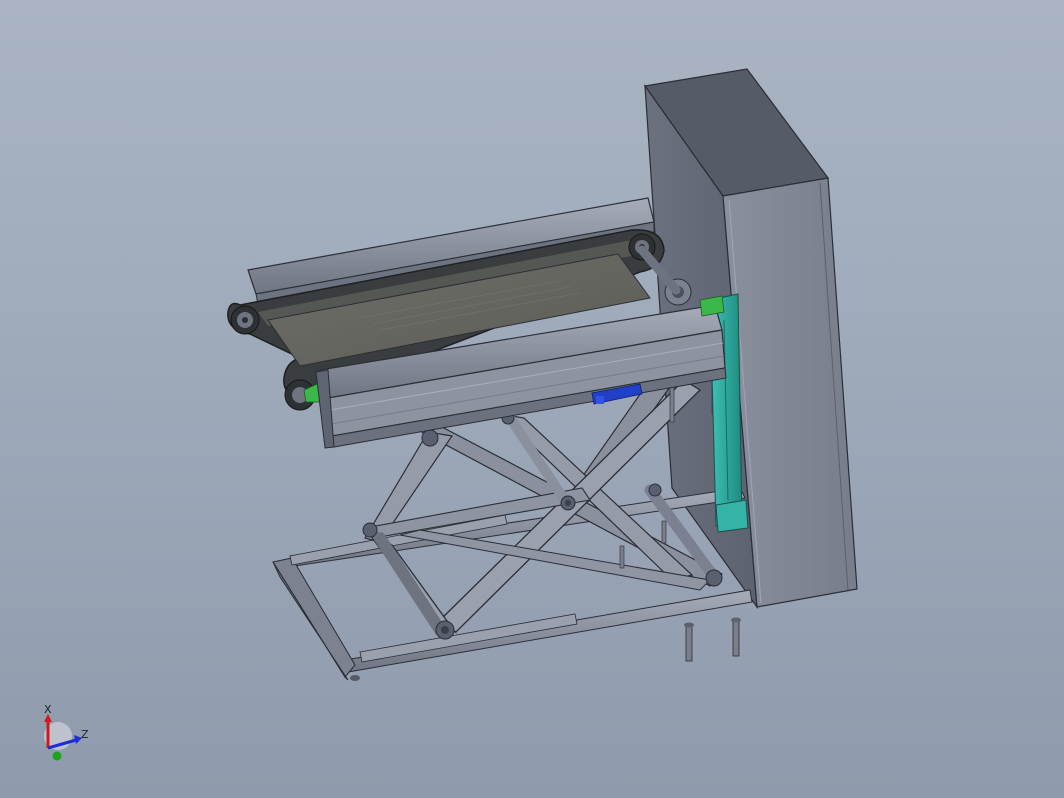 The height and width of the screenshot is (798, 1064). Describe the element at coordinates (245, 320) in the screenshot. I see `roller-left-back` at that location.